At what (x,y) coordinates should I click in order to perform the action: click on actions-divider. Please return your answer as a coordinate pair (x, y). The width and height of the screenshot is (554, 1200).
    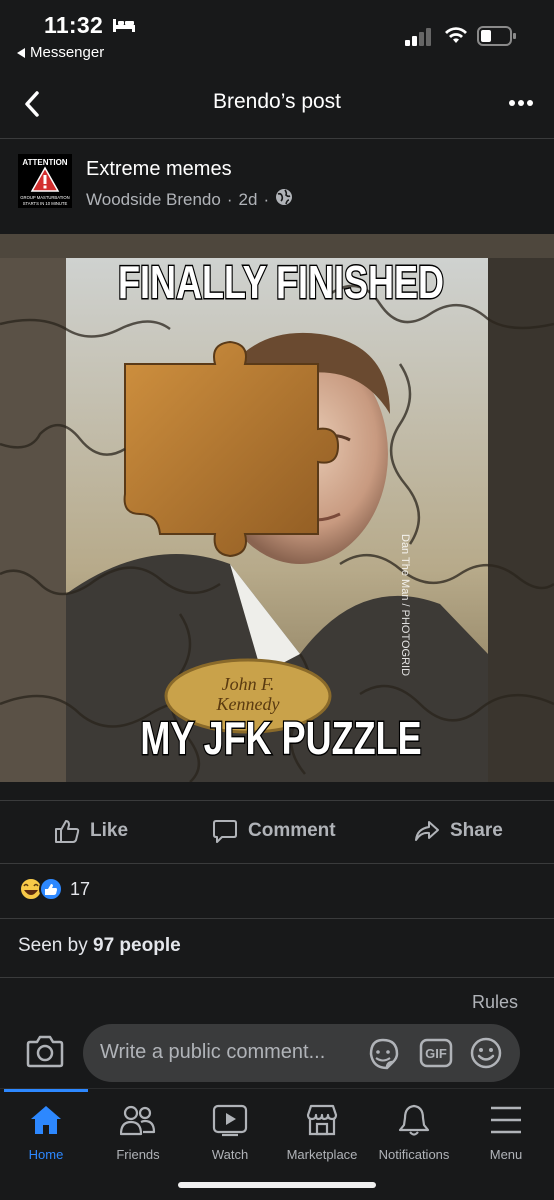
    Looking at the image, I should click on (277, 863).